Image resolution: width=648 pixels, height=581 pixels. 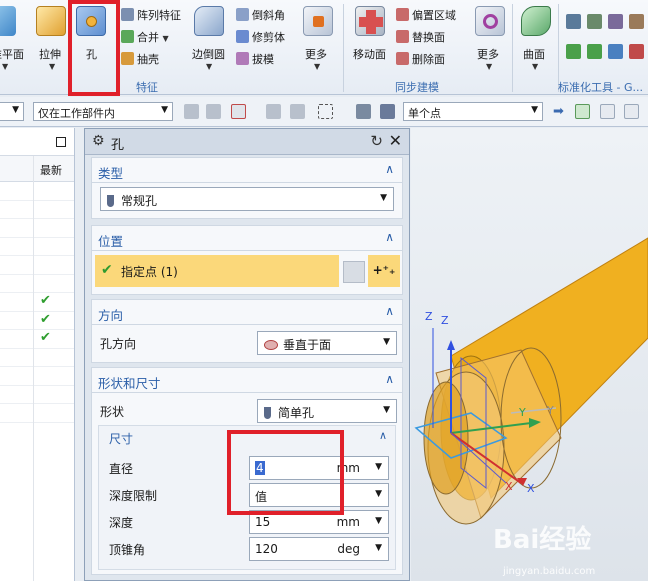 I want to click on maximize-icon, so click(x=61, y=142).